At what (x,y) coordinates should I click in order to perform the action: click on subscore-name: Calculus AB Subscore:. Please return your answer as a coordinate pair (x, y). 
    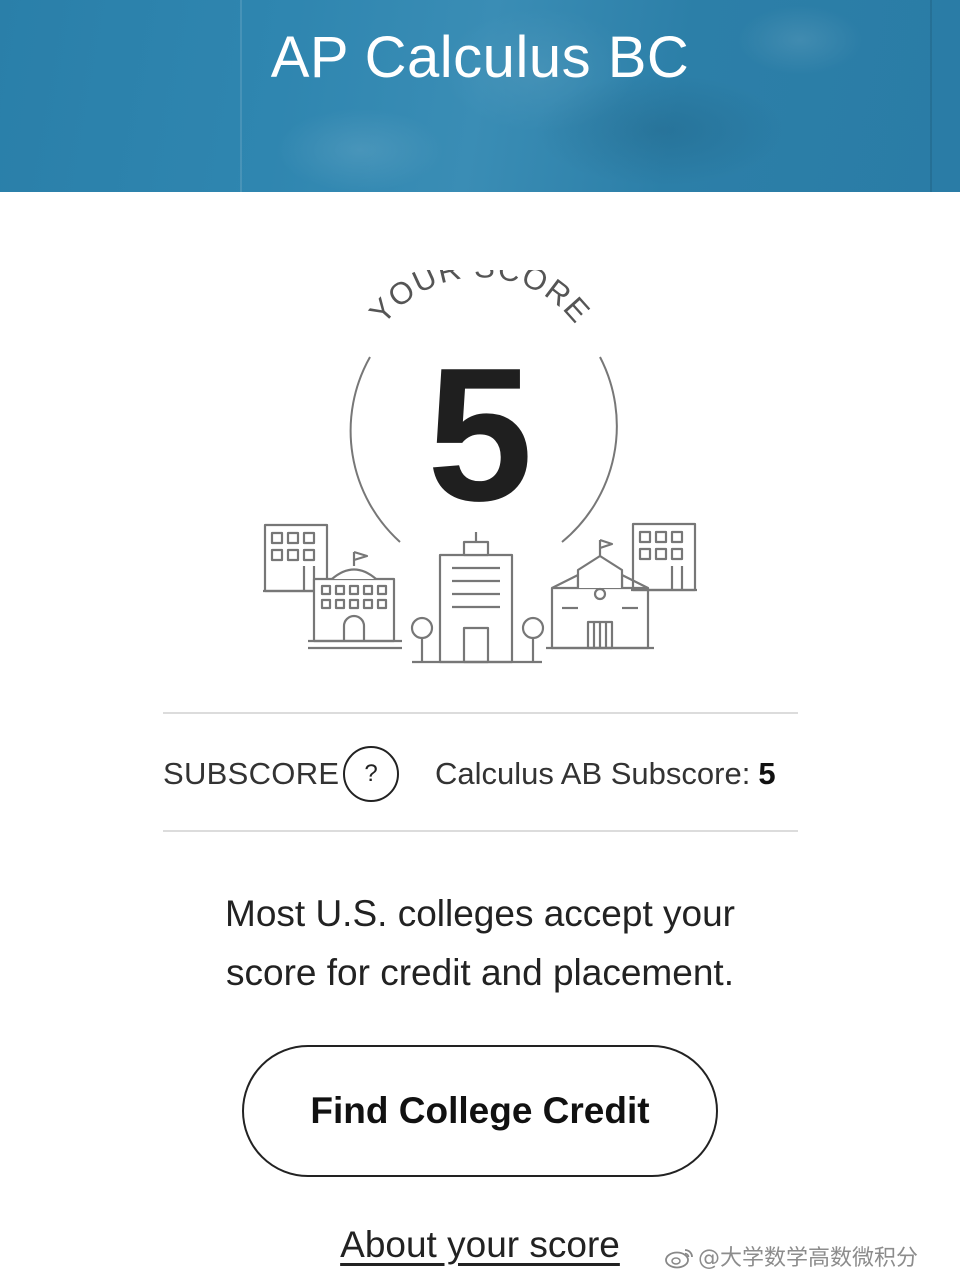
    Looking at the image, I should click on (593, 773).